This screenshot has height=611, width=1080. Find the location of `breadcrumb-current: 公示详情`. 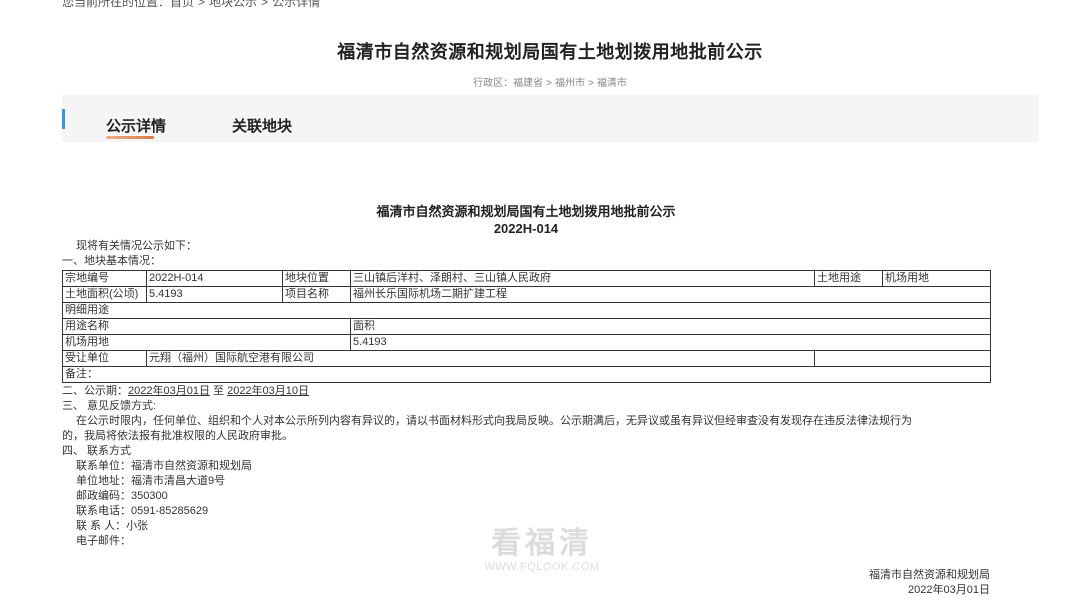

breadcrumb-current: 公示详情 is located at coordinates (296, 4).